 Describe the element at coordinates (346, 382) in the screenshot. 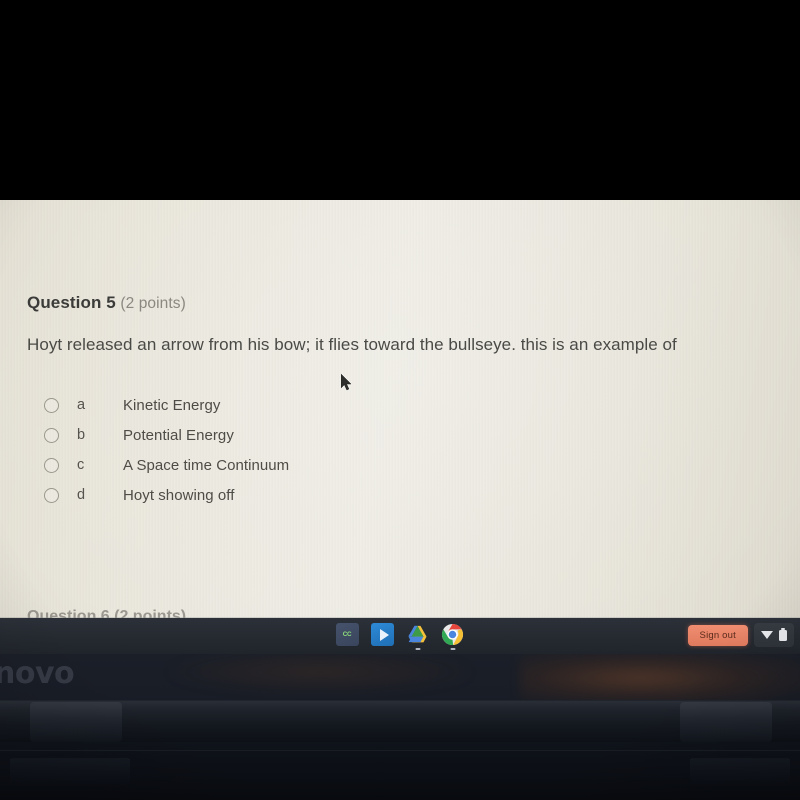

I see `mouse-cursor-icon` at that location.